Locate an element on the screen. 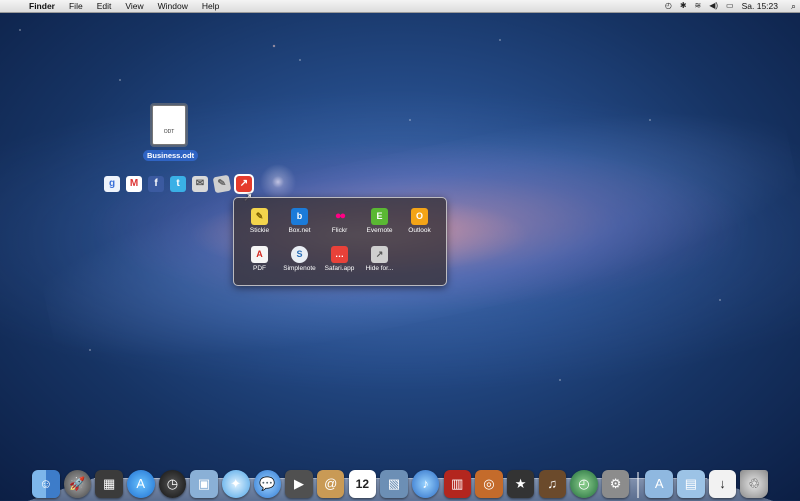 The image size is (800, 501). wifi-icon: ≋ is located at coordinates (698, 6).